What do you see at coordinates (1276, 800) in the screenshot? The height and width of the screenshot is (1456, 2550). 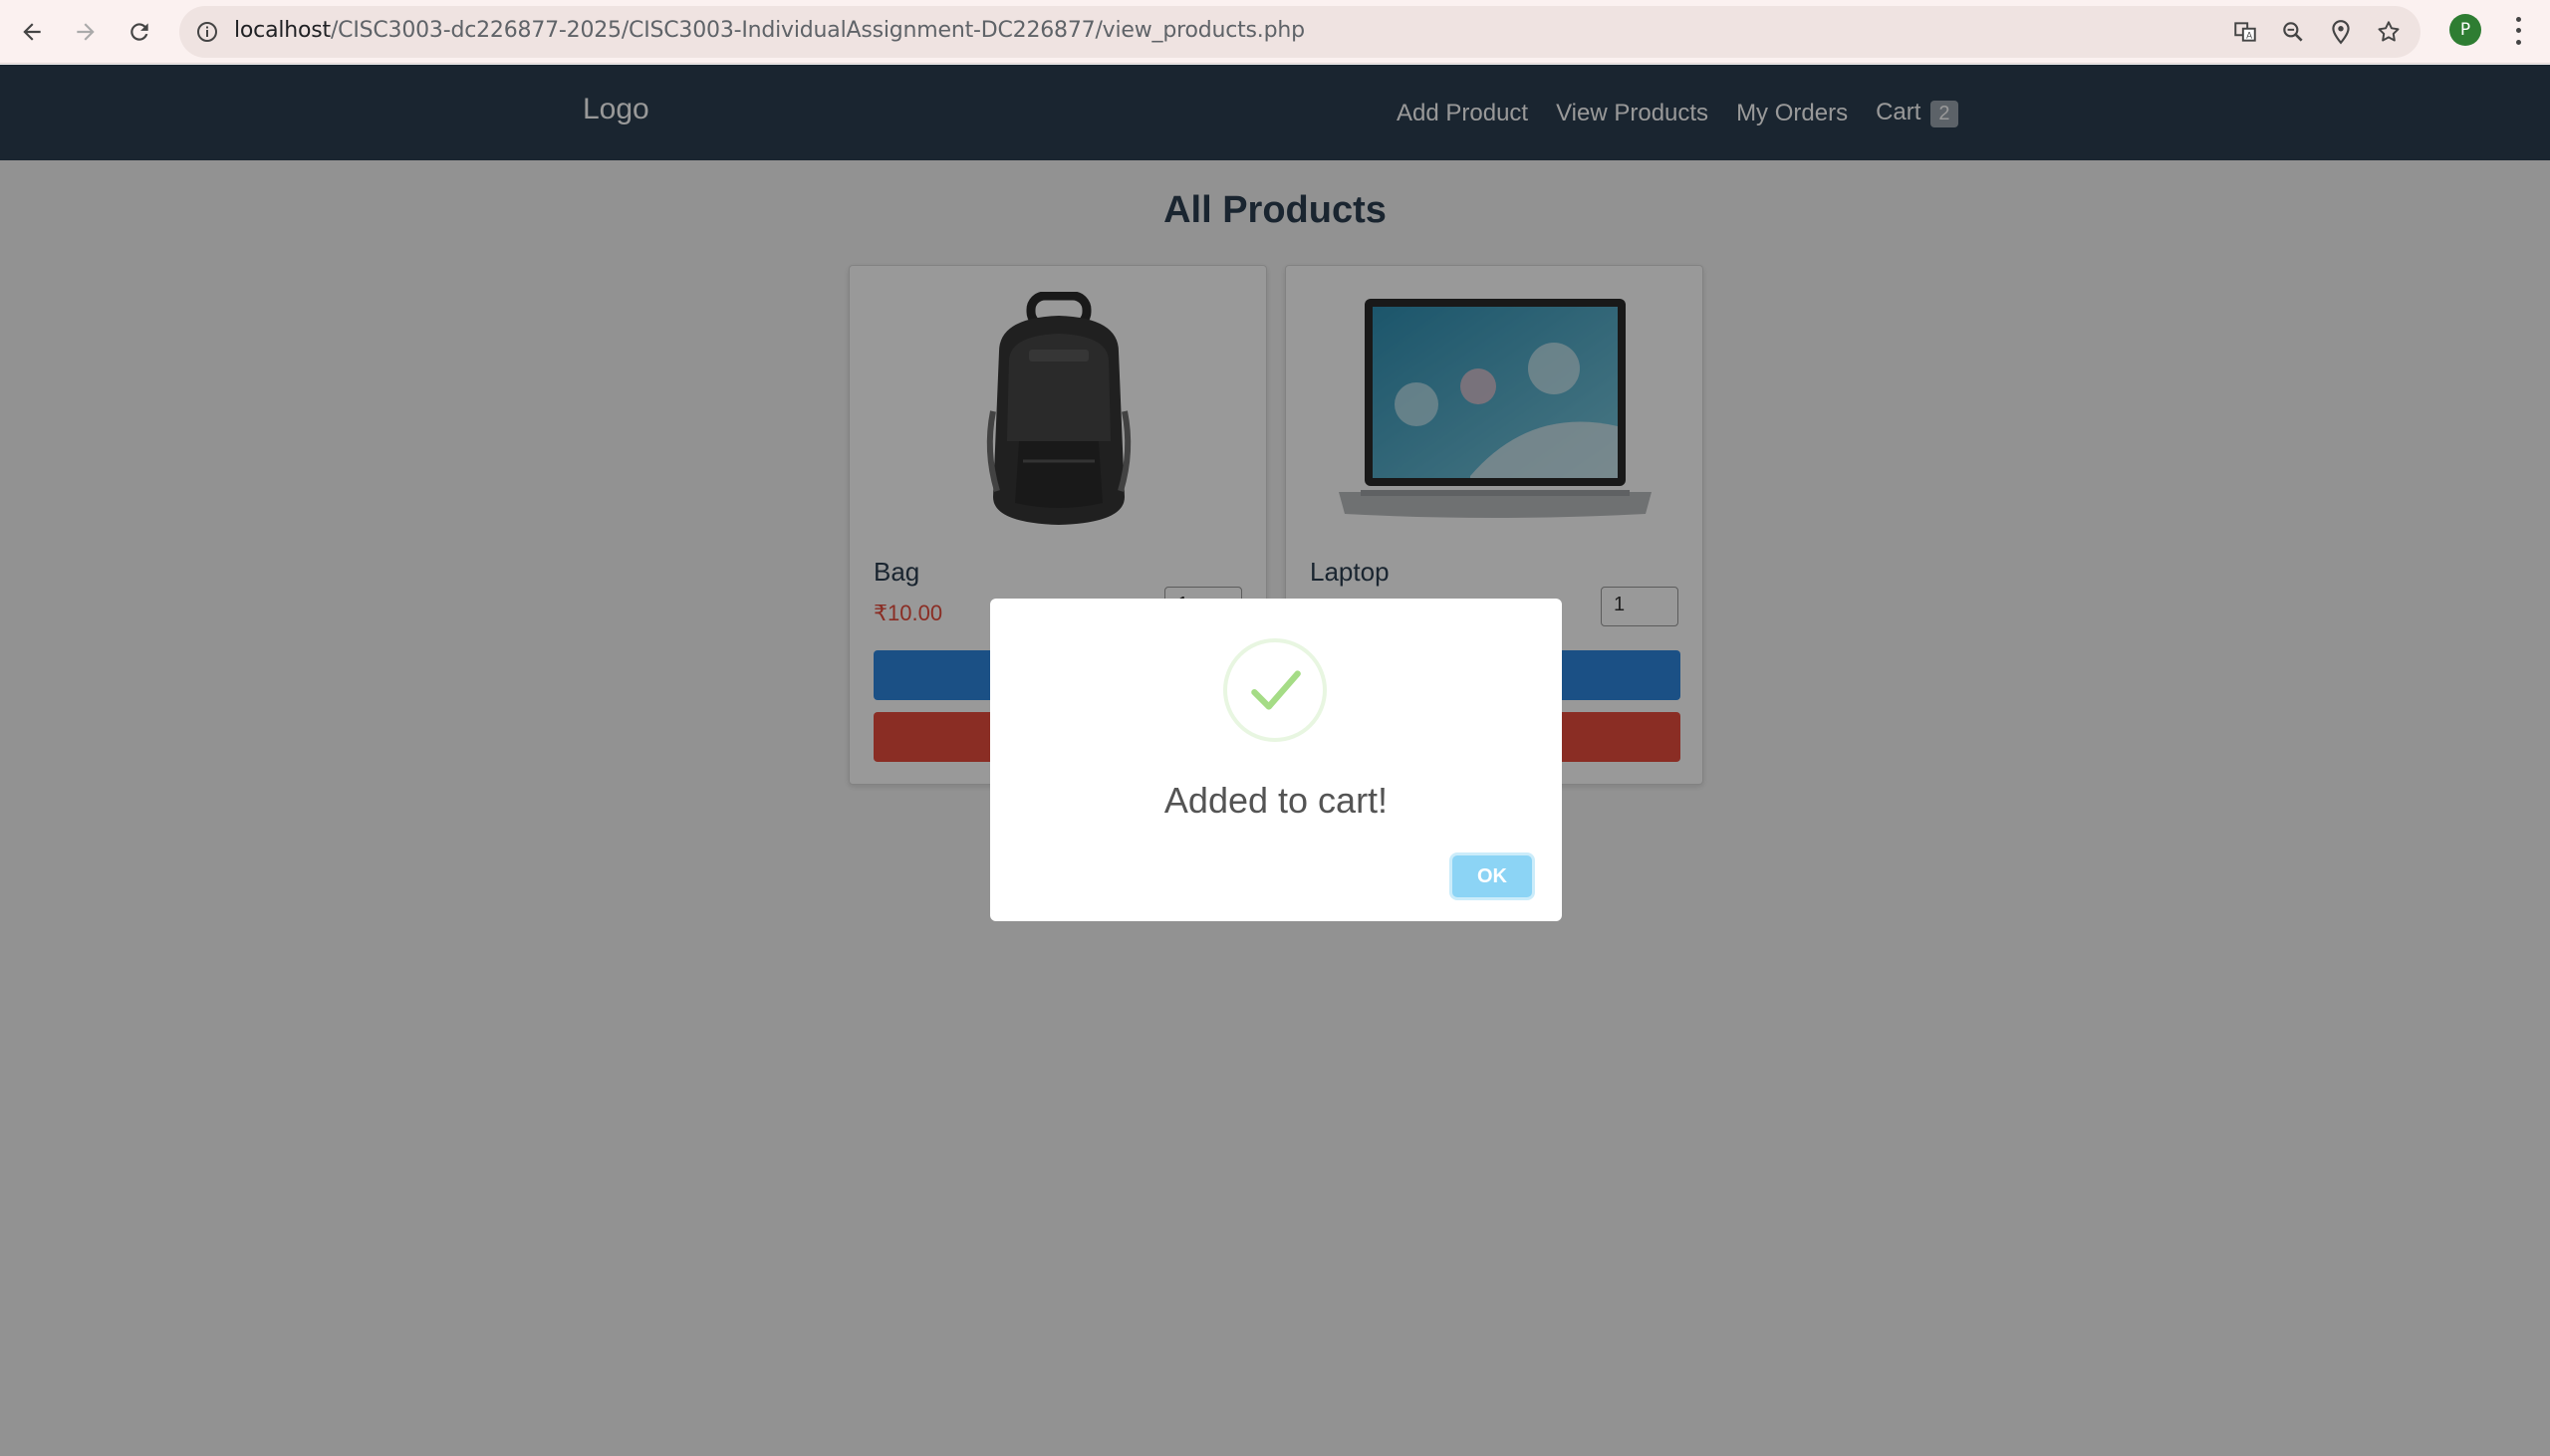 I see `dialog-title: Added to cart!` at bounding box center [1276, 800].